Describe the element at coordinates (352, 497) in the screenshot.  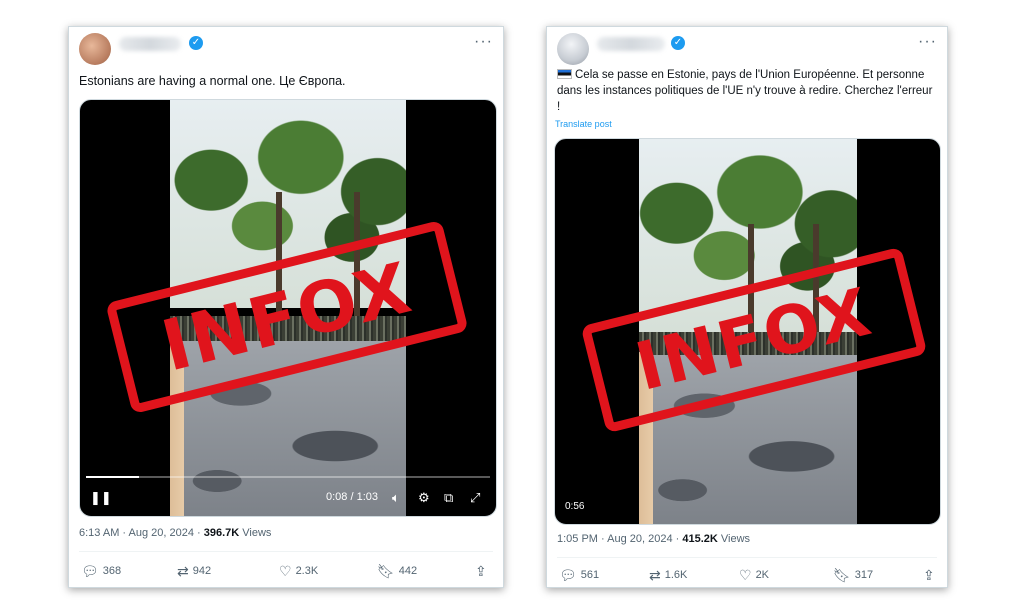
I see `video-time: 0:08 / 1:03` at that location.